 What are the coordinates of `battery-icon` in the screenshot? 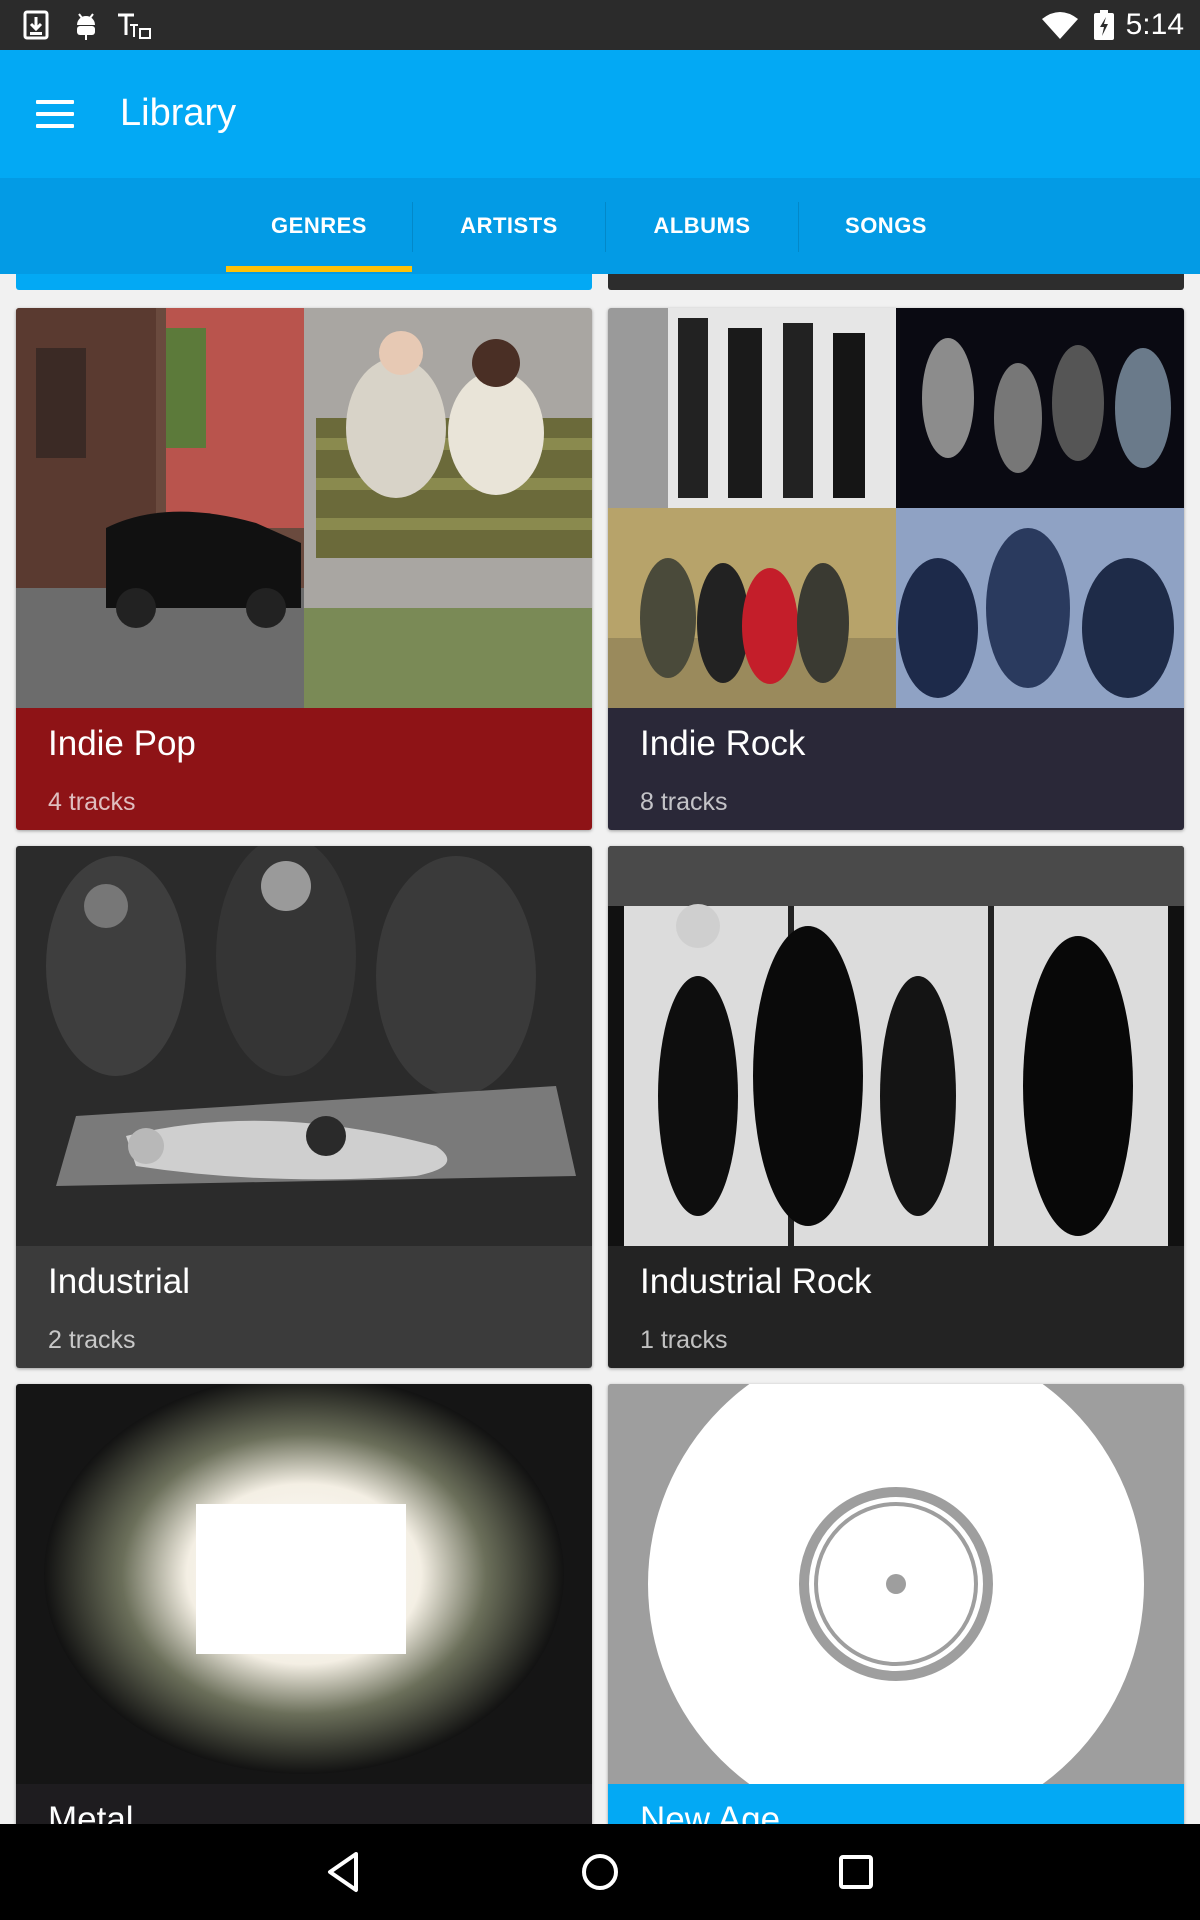 It's located at (1104, 25).